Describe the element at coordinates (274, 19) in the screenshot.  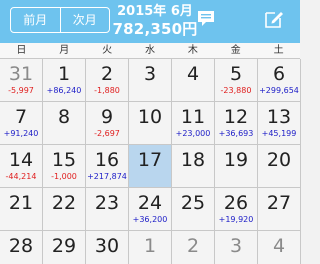
I see `edit-square-icon` at that location.